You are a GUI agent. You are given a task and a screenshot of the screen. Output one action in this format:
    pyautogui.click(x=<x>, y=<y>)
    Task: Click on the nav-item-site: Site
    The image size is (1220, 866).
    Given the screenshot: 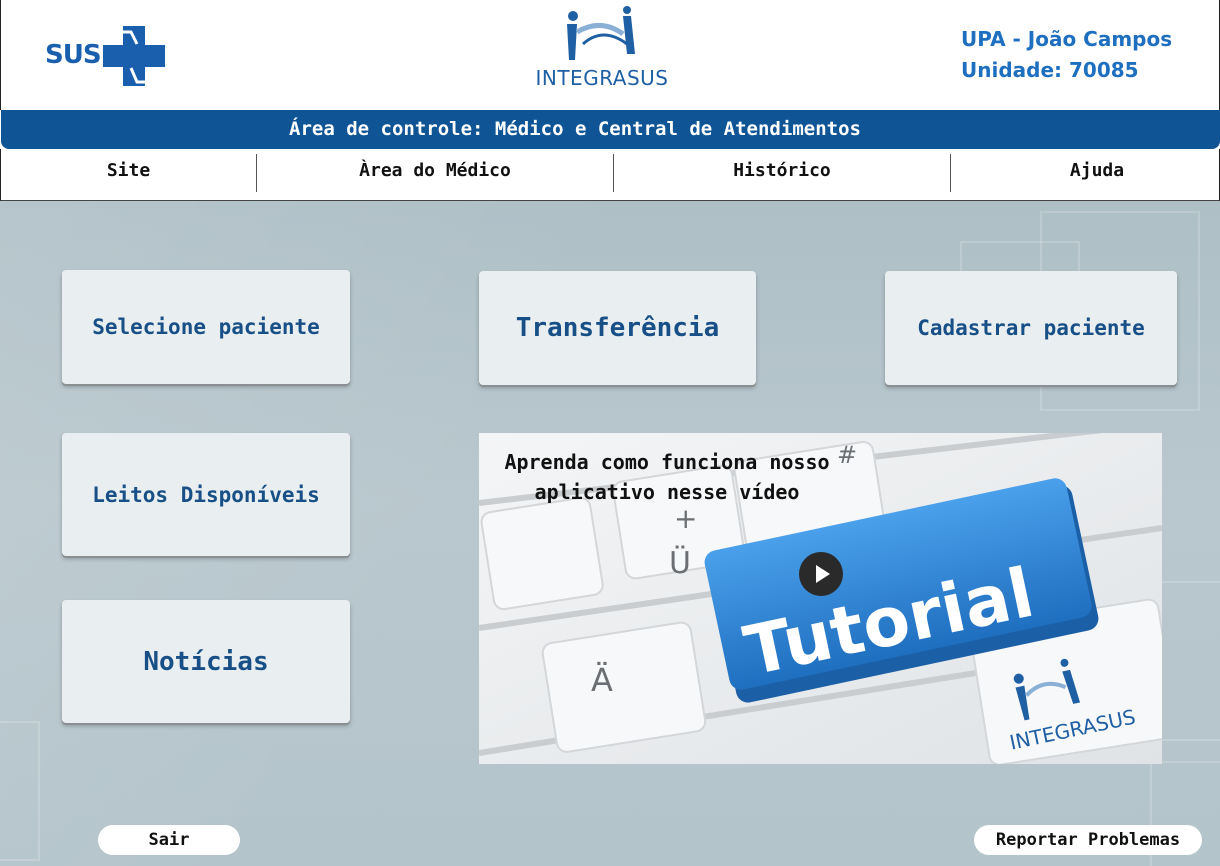 What is the action you would take?
    pyautogui.click(x=128, y=174)
    